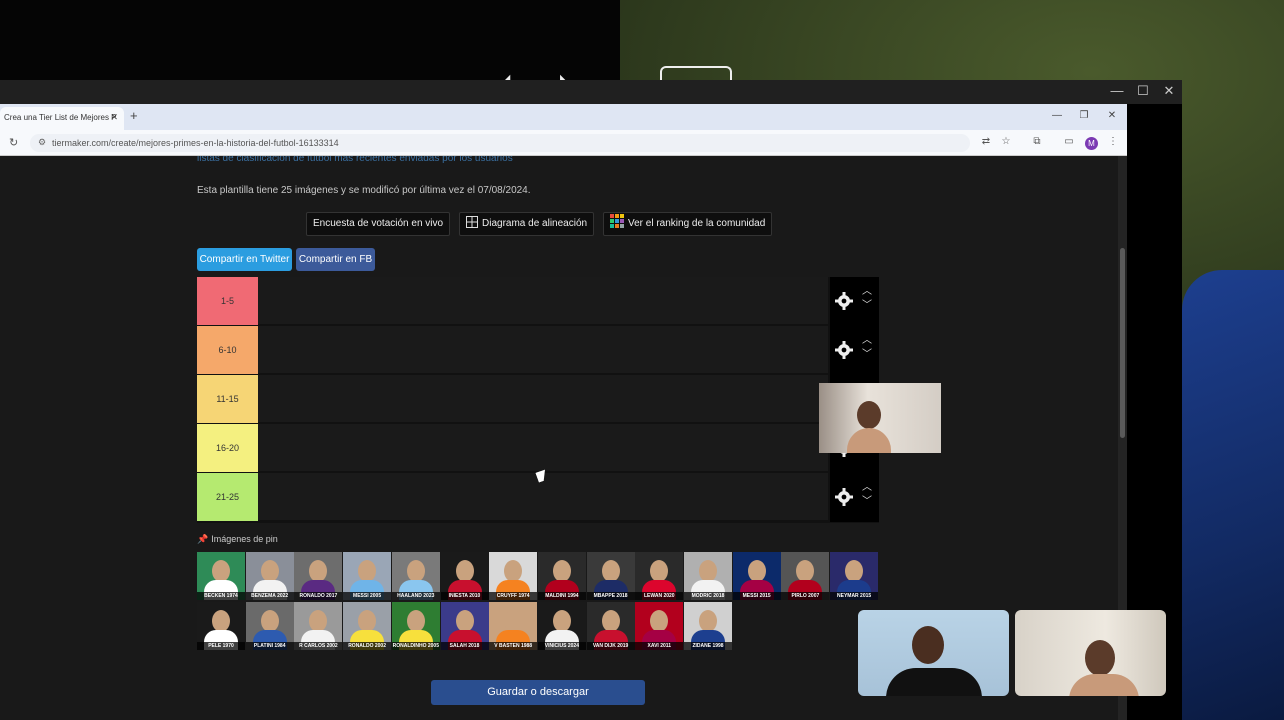 The image size is (1284, 720). Describe the element at coordinates (244, 259) in the screenshot. I see `share-twitter-button: Compartir en Twitter` at that location.